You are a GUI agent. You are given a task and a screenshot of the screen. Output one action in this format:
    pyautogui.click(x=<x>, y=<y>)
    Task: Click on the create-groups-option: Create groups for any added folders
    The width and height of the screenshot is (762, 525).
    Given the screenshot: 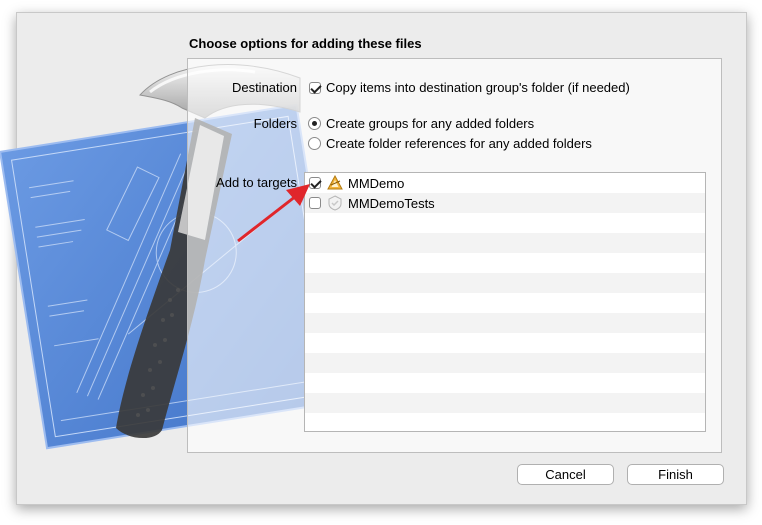 What is the action you would take?
    pyautogui.click(x=421, y=123)
    